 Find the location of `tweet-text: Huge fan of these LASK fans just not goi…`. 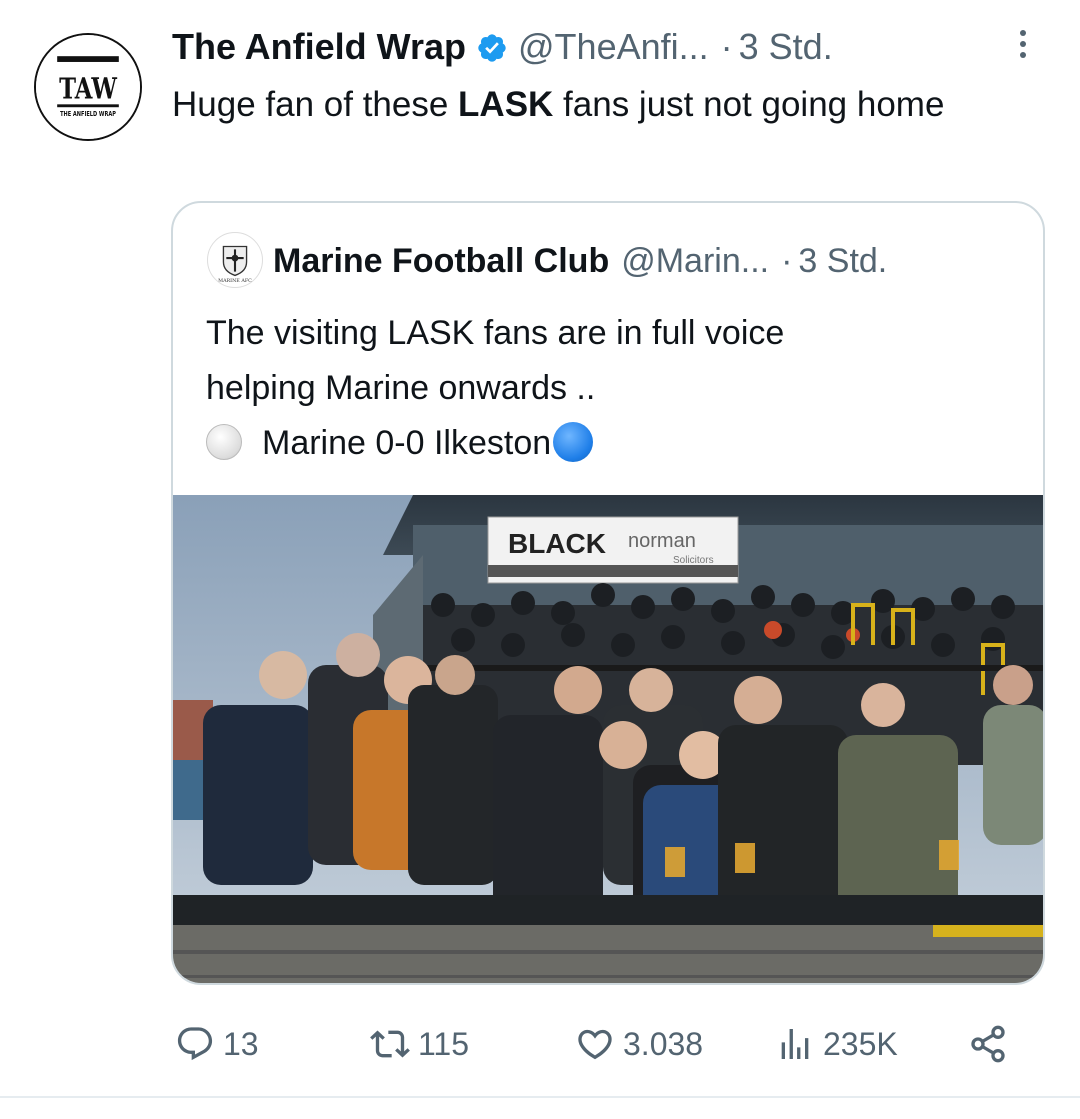

tweet-text: Huge fan of these LASK fans just not goi… is located at coordinates (587, 104).